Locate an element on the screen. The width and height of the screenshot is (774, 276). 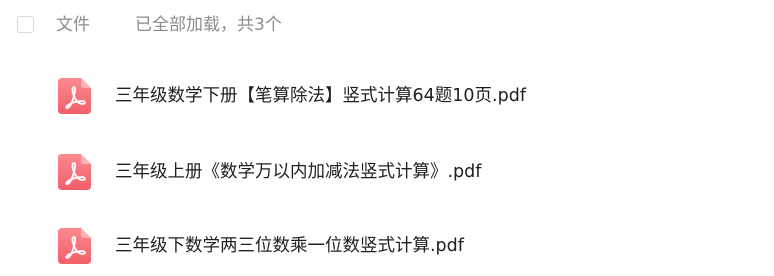
load-status-text: 已全部加载，共3个 is located at coordinates (208, 25).